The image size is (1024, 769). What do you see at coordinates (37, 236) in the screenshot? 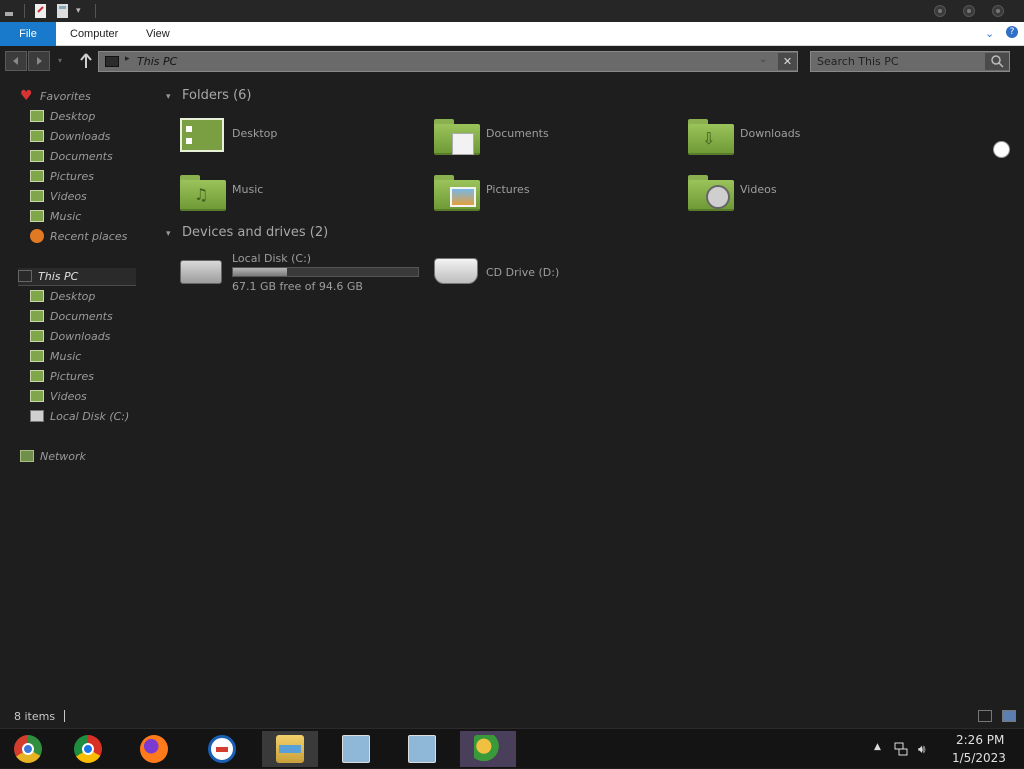
I see `recent-places-icon` at bounding box center [37, 236].